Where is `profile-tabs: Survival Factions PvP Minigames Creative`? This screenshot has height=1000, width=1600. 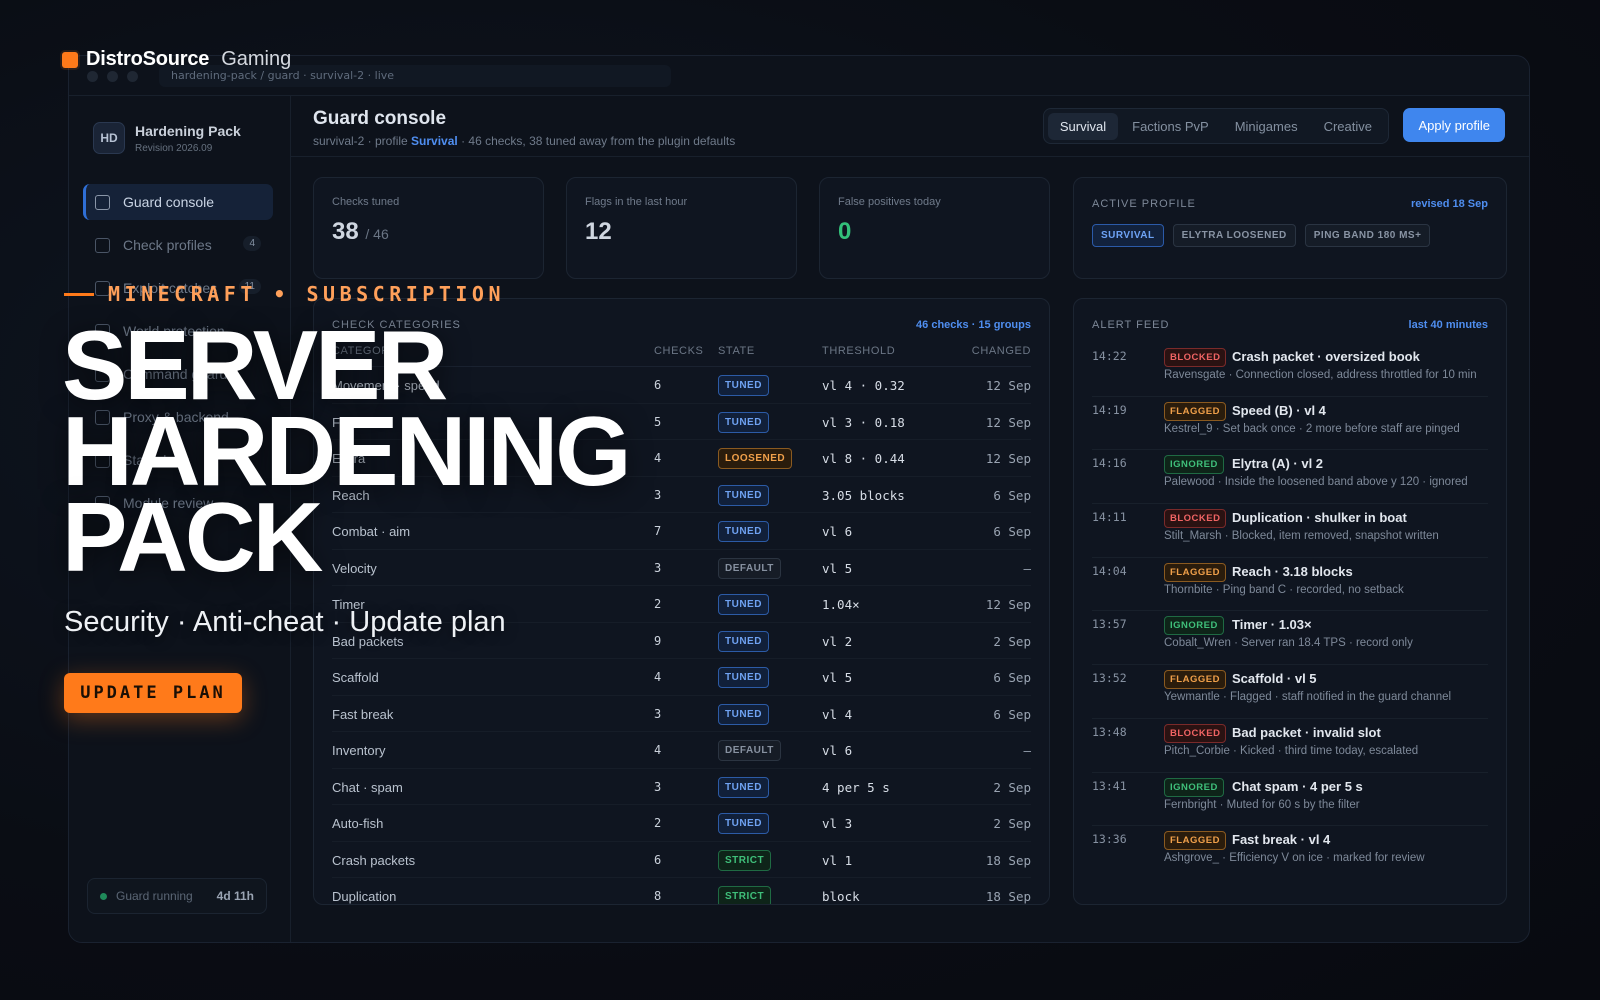
profile-tabs: Survival Factions PvP Minigames Creative is located at coordinates (1215, 126).